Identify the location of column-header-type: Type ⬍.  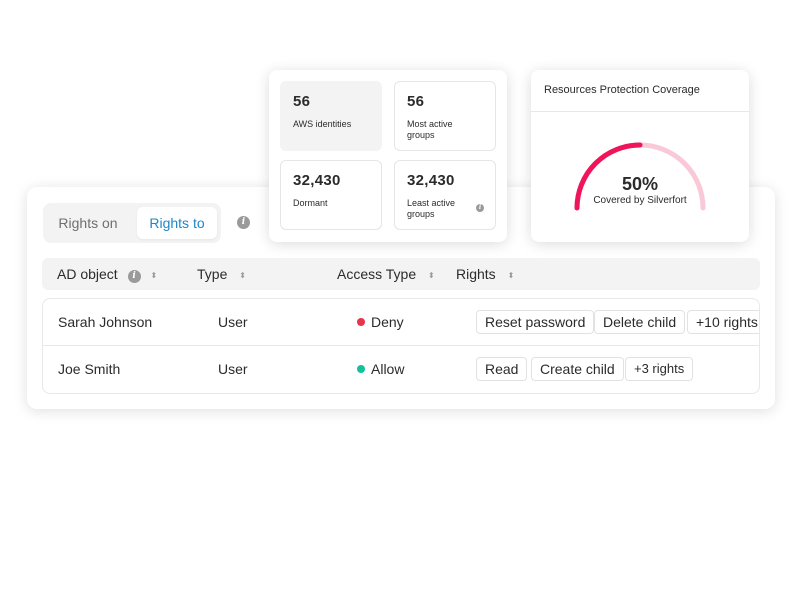
(221, 274).